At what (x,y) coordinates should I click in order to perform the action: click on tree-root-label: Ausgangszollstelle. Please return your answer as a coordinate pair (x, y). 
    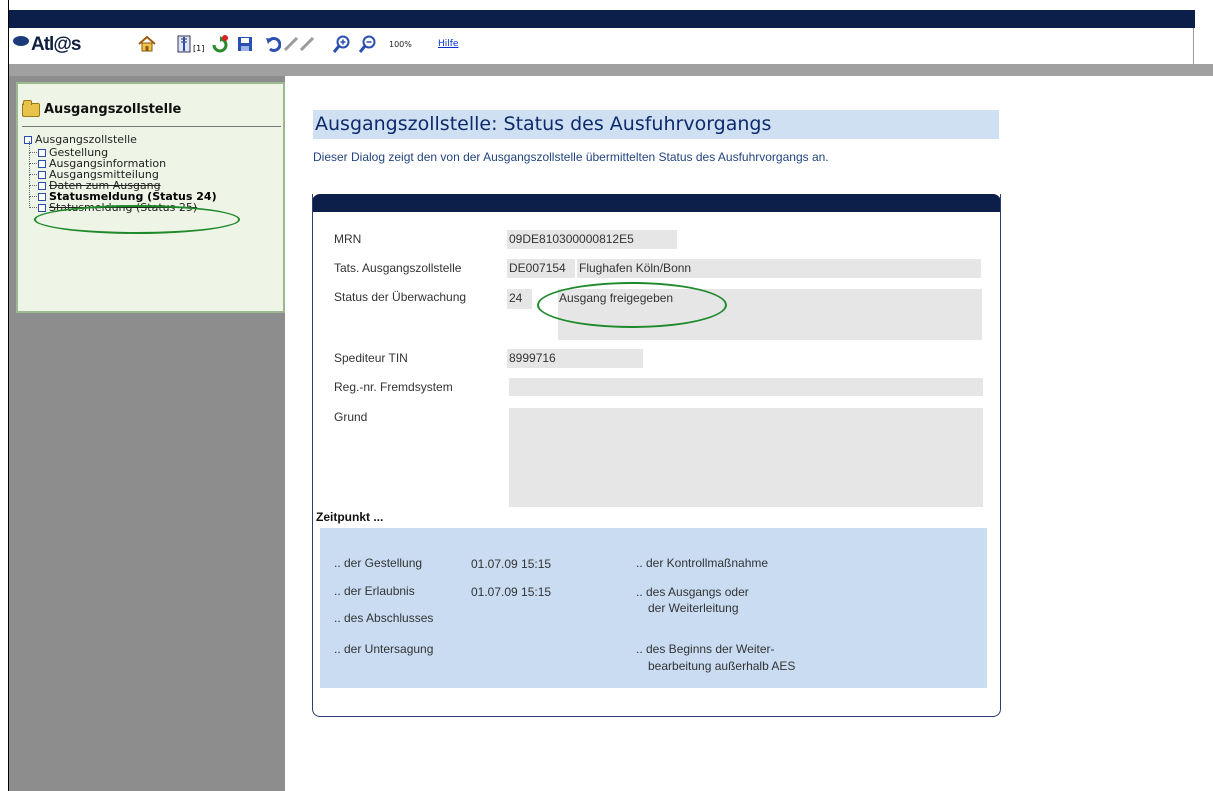
    Looking at the image, I should click on (86, 139).